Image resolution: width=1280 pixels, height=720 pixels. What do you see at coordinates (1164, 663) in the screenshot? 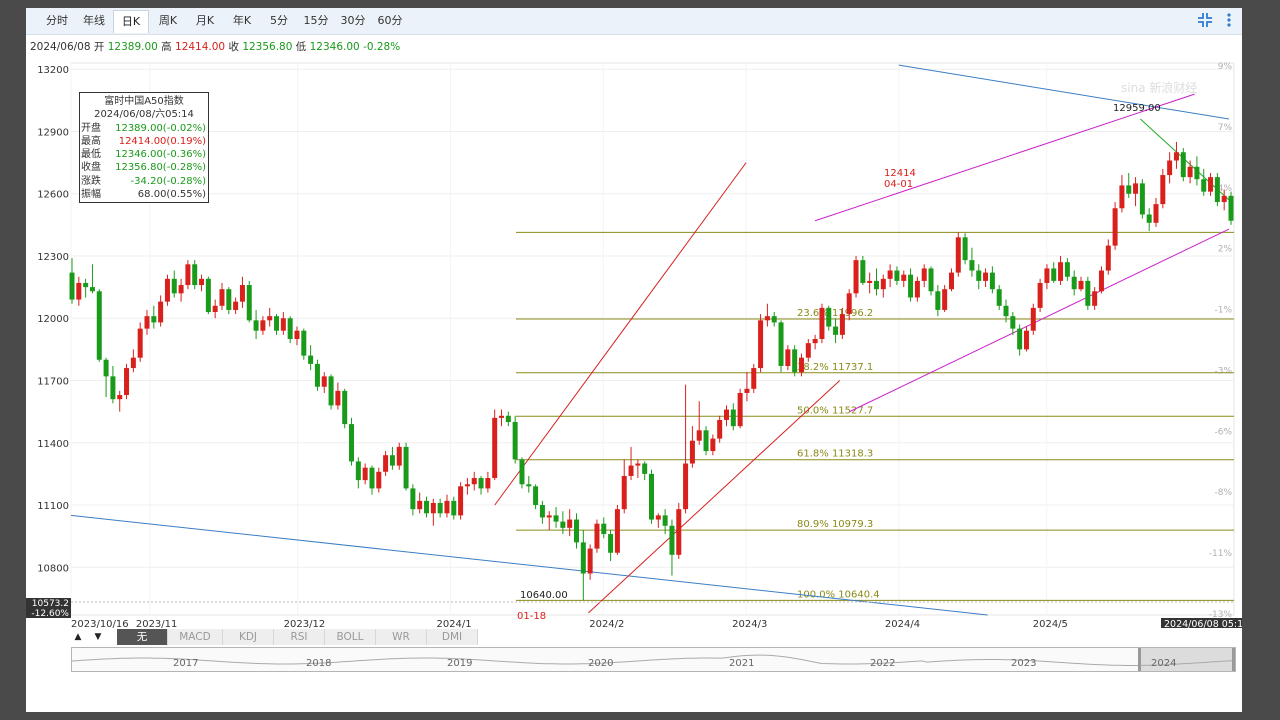
I see `navigator-year-label: 2024` at bounding box center [1164, 663].